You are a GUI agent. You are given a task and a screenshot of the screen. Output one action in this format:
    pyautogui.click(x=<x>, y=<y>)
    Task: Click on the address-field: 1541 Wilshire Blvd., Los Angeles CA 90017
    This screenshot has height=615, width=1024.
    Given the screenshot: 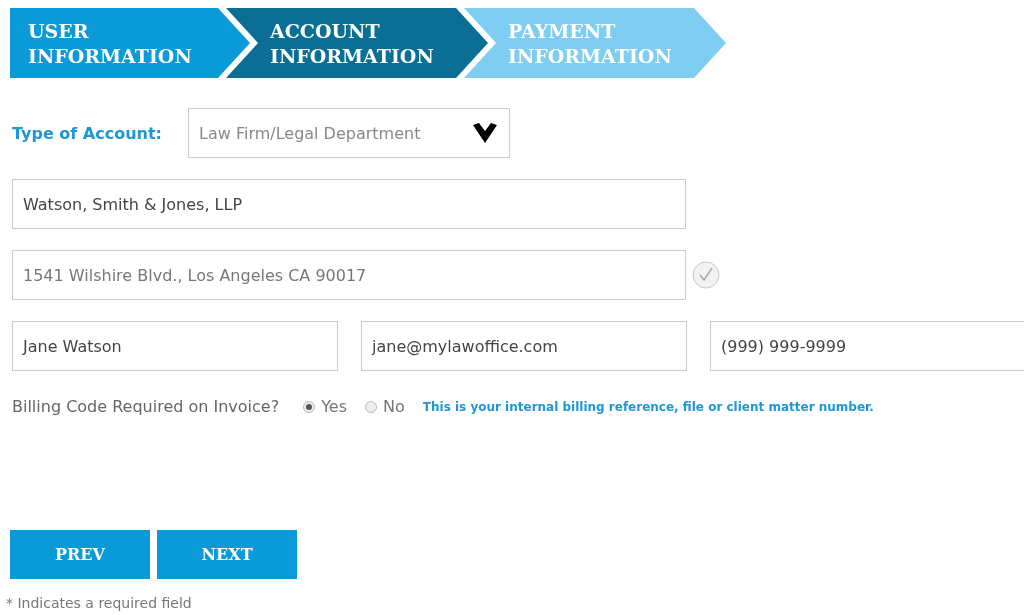 What is the action you would take?
    pyautogui.click(x=349, y=275)
    